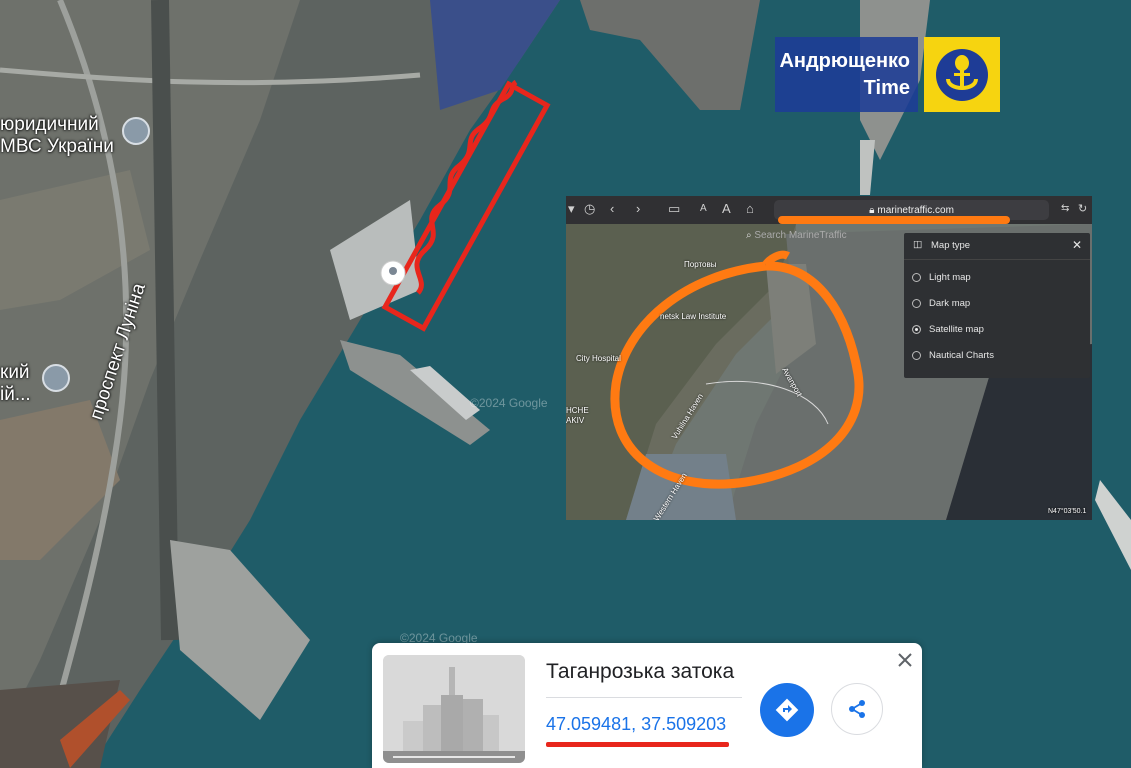 The height and width of the screenshot is (768, 1131). I want to click on directions-button, so click(787, 710).